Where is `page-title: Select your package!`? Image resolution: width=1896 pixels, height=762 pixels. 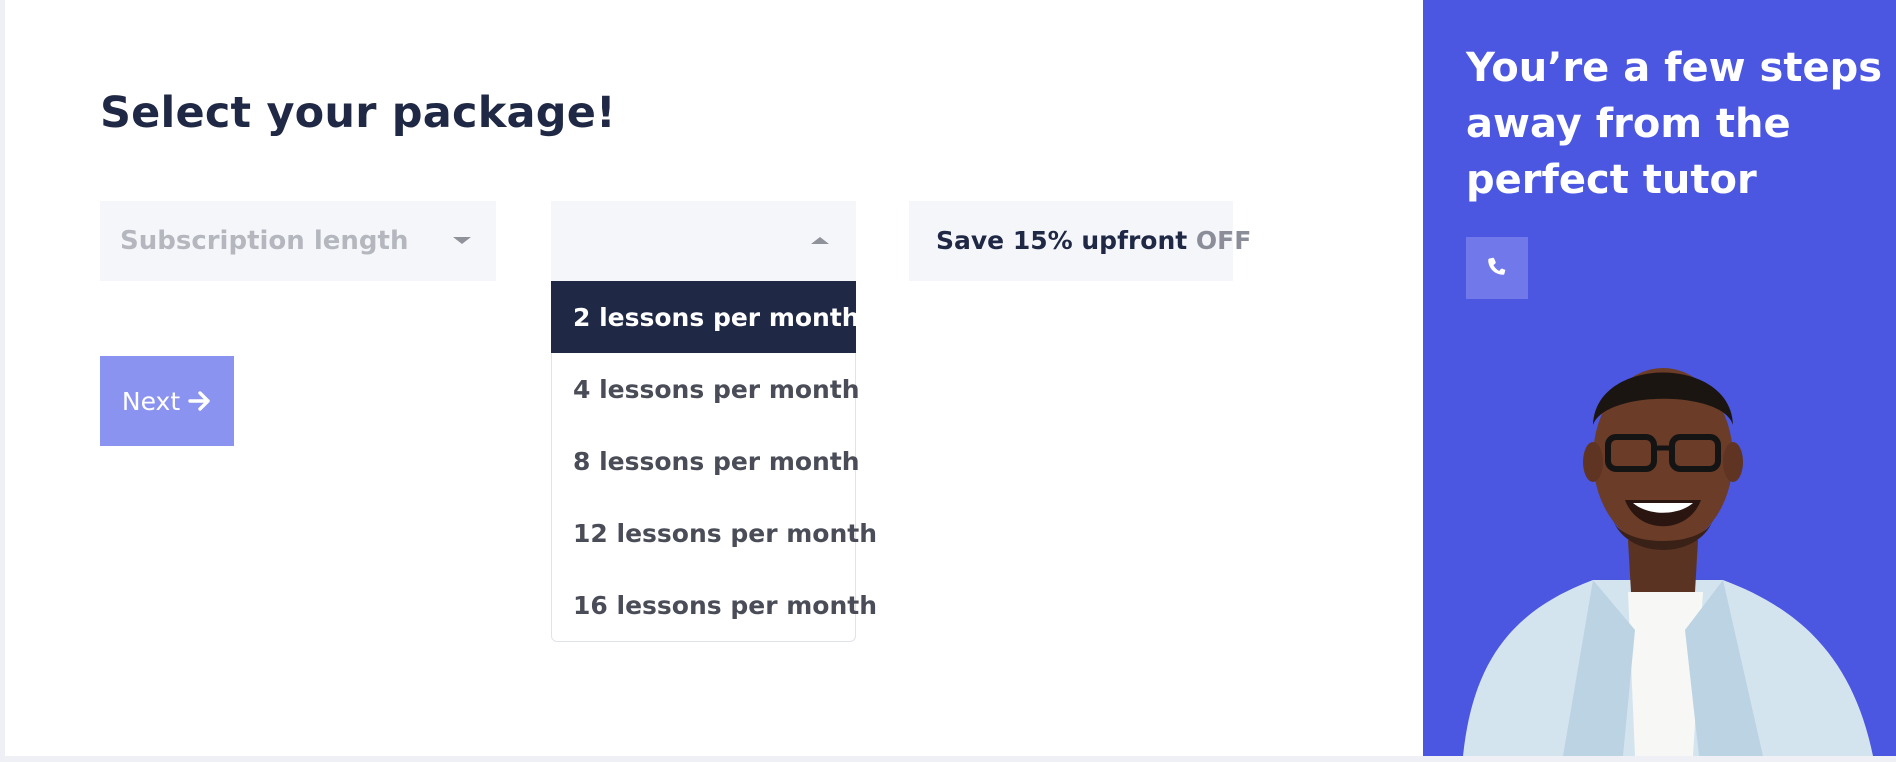 page-title: Select your package! is located at coordinates (358, 113).